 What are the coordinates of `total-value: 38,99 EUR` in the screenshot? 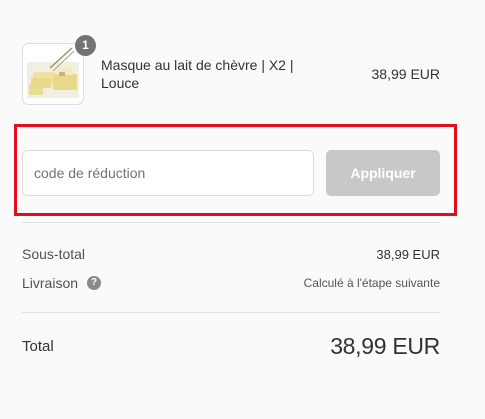 It's located at (385, 346).